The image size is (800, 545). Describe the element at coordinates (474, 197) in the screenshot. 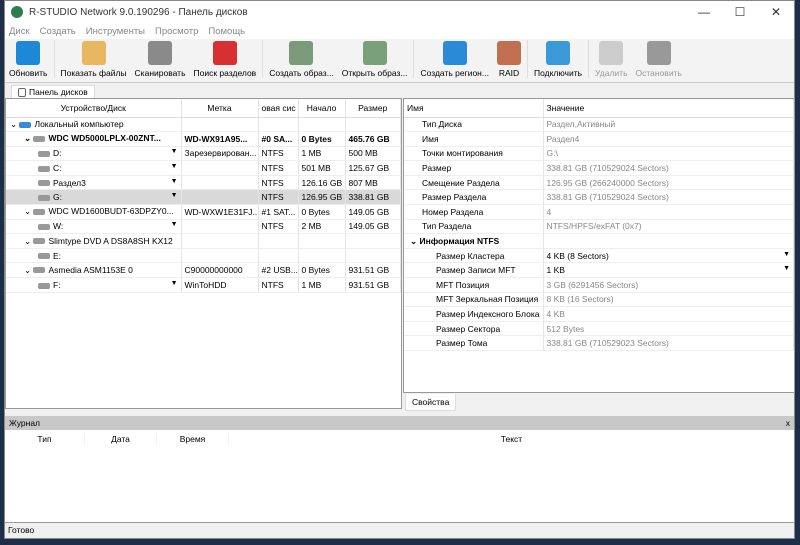

I see `property-name: Размер Раздела` at that location.